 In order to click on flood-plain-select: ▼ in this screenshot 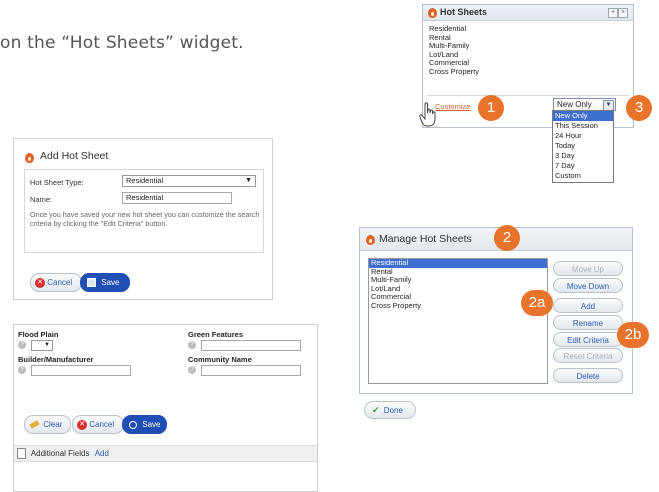, I will do `click(42, 345)`.